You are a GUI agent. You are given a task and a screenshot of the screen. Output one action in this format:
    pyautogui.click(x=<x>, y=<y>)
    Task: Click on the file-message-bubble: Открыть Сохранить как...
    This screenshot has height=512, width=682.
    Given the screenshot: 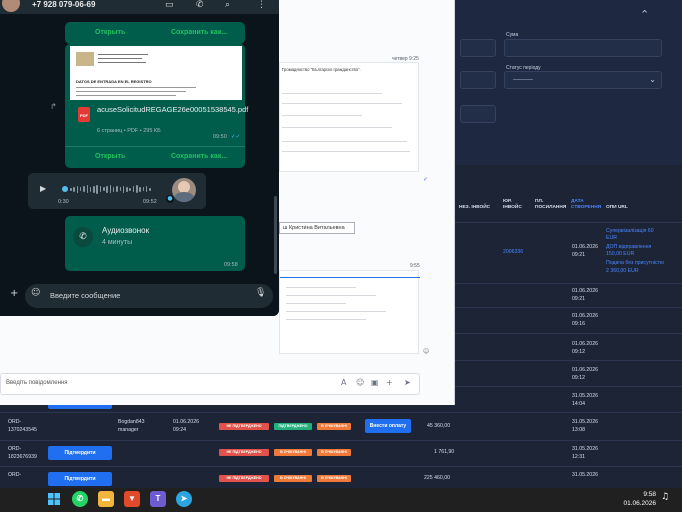 What is the action you would take?
    pyautogui.click(x=155, y=33)
    